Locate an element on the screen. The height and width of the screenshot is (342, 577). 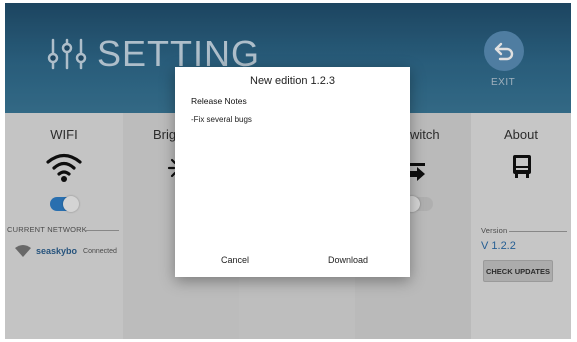
cancel-button: Cancel is located at coordinates (235, 260).